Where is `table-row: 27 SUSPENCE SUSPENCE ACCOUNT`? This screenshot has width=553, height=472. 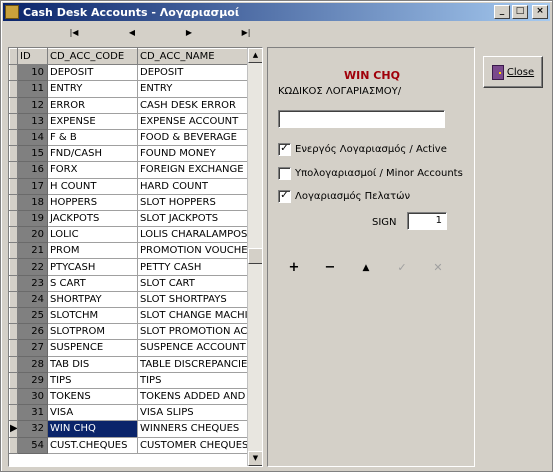
table-row: 27 SUSPENCE SUSPENCE ACCOUNT is located at coordinates (128, 348).